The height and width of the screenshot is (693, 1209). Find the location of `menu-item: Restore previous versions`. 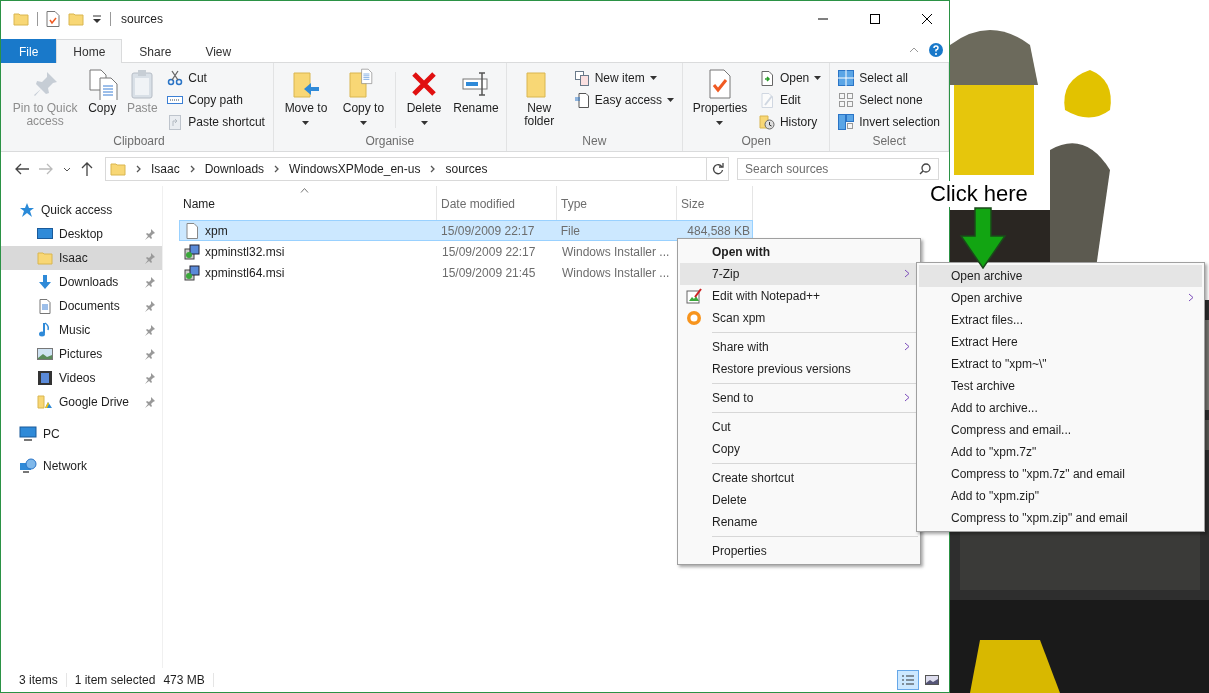

menu-item: Restore previous versions is located at coordinates (799, 369).